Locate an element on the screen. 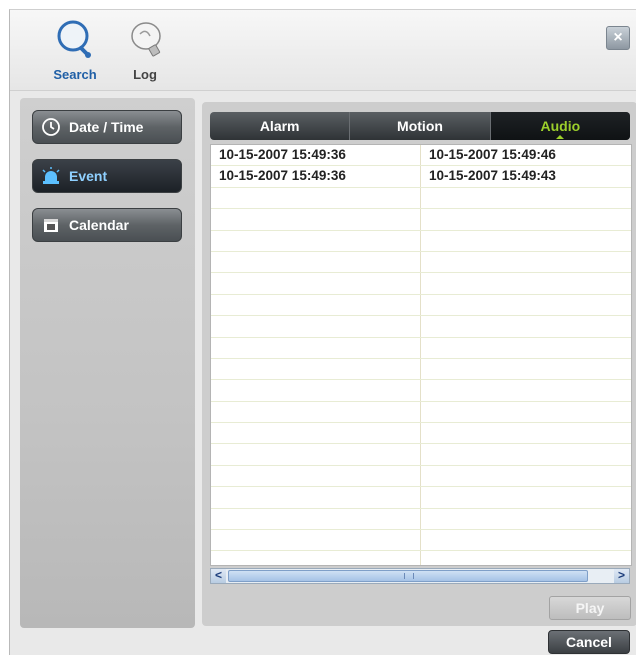  tab-audio: Audio is located at coordinates (560, 126).